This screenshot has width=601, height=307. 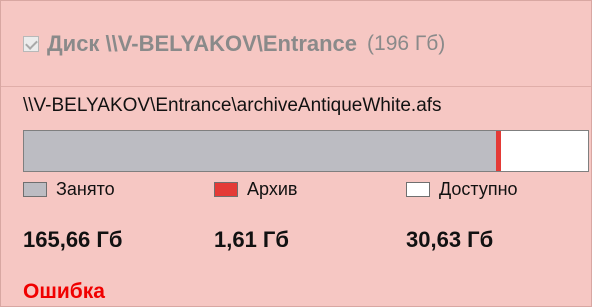 What do you see at coordinates (262, 151) in the screenshot?
I see `used-space-segment` at bounding box center [262, 151].